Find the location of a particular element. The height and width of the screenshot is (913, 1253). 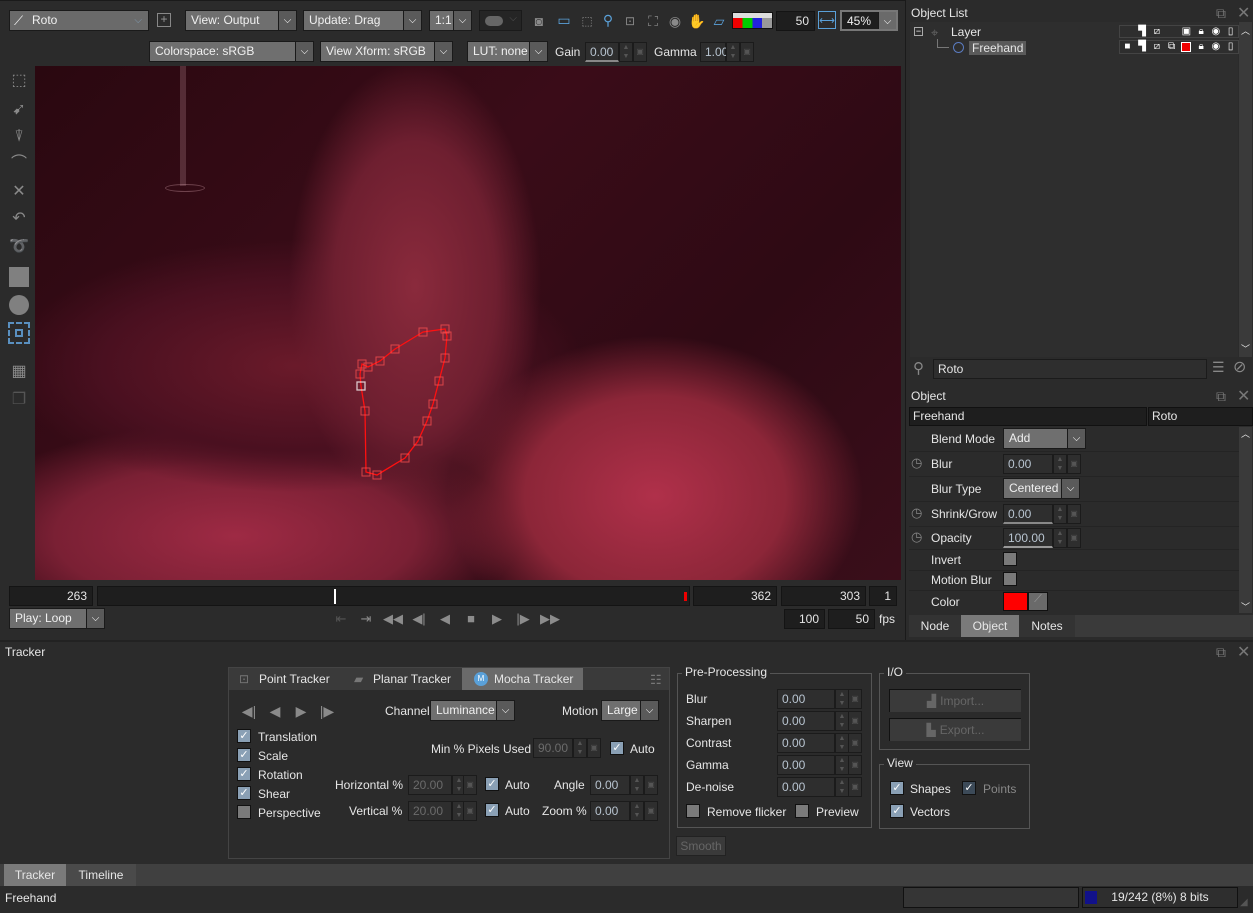

object-panel-scrollbar: ︿ ﹀ is located at coordinates (1245, 520).